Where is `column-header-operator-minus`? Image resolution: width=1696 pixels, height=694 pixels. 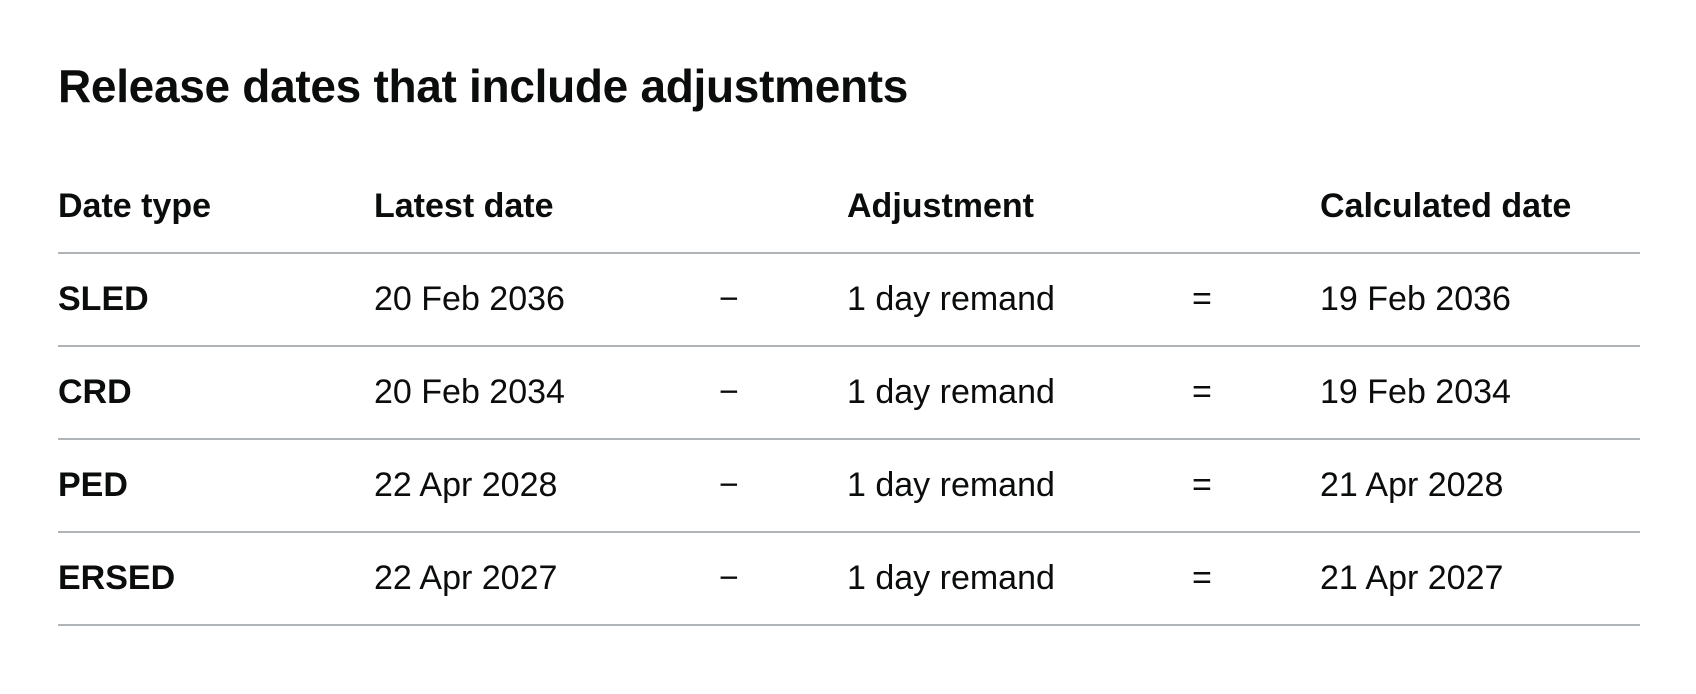
column-header-operator-minus is located at coordinates (783, 210).